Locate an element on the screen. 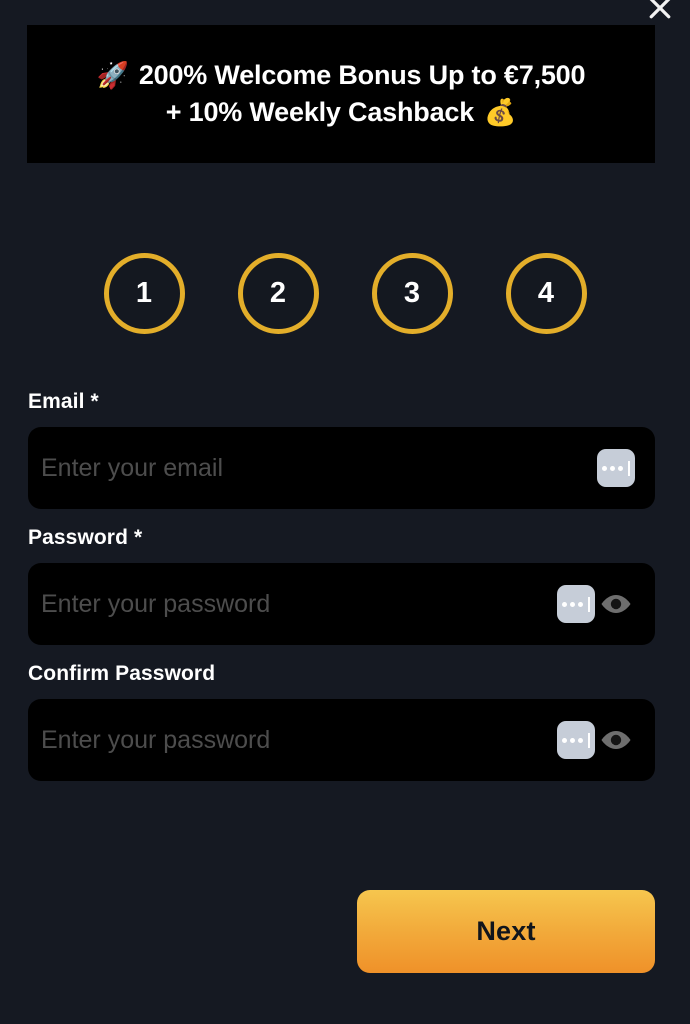  password-input is located at coordinates (292, 604).